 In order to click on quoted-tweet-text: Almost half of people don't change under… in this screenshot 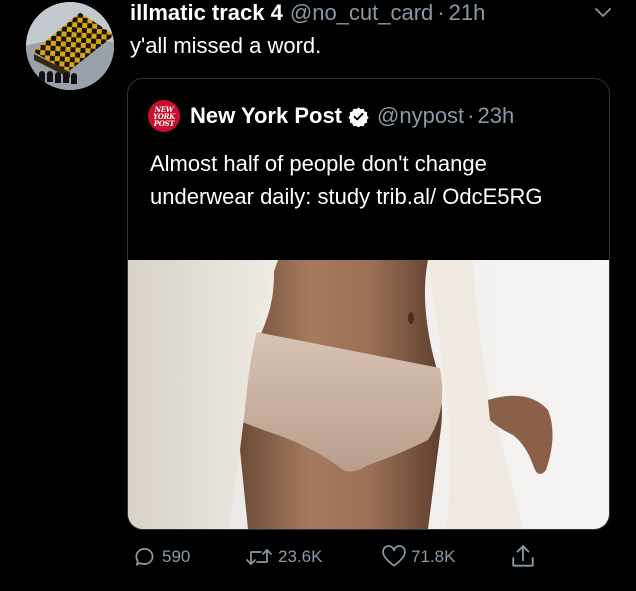, I will do `click(346, 180)`.